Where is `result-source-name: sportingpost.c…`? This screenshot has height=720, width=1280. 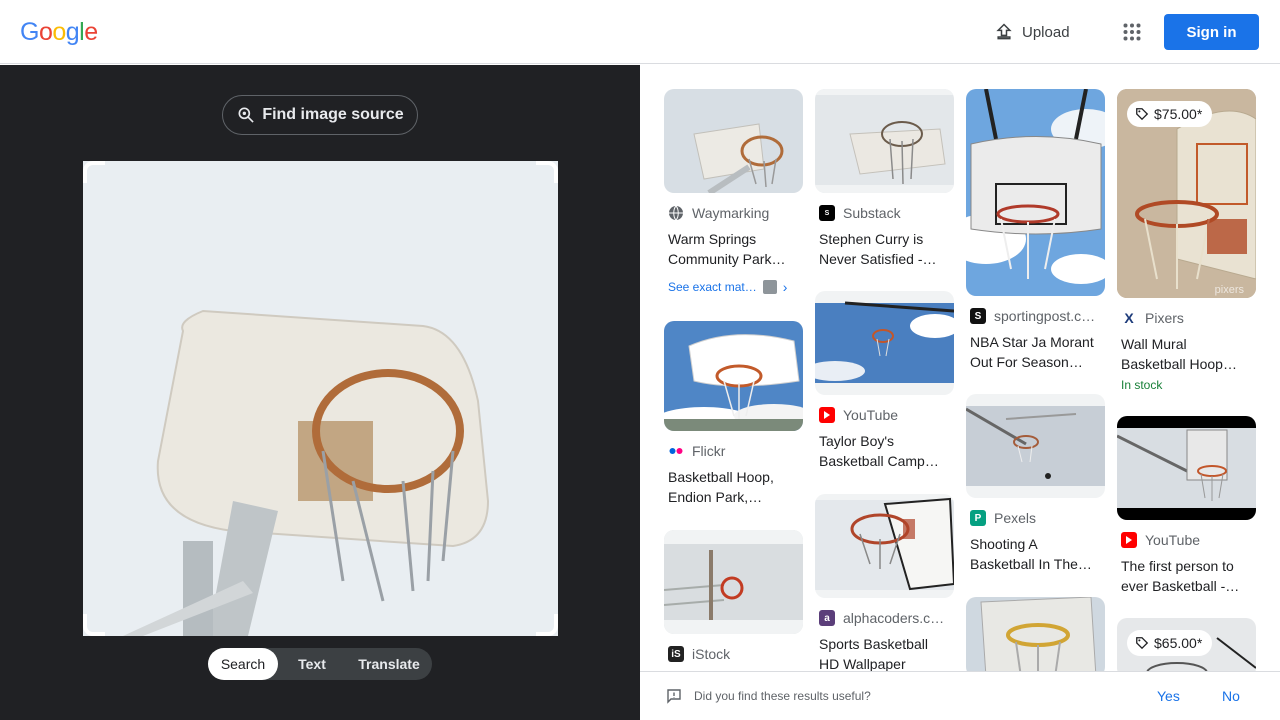 result-source-name: sportingpost.c… is located at coordinates (1045, 316).